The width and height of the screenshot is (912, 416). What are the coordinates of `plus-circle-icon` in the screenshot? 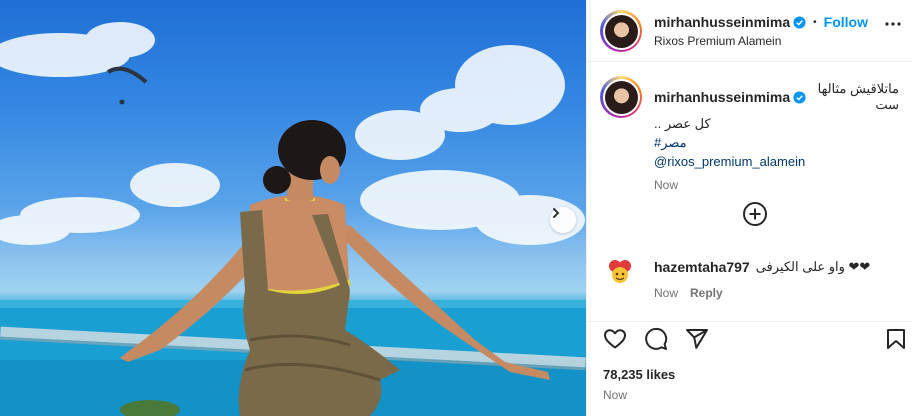 It's located at (755, 214).